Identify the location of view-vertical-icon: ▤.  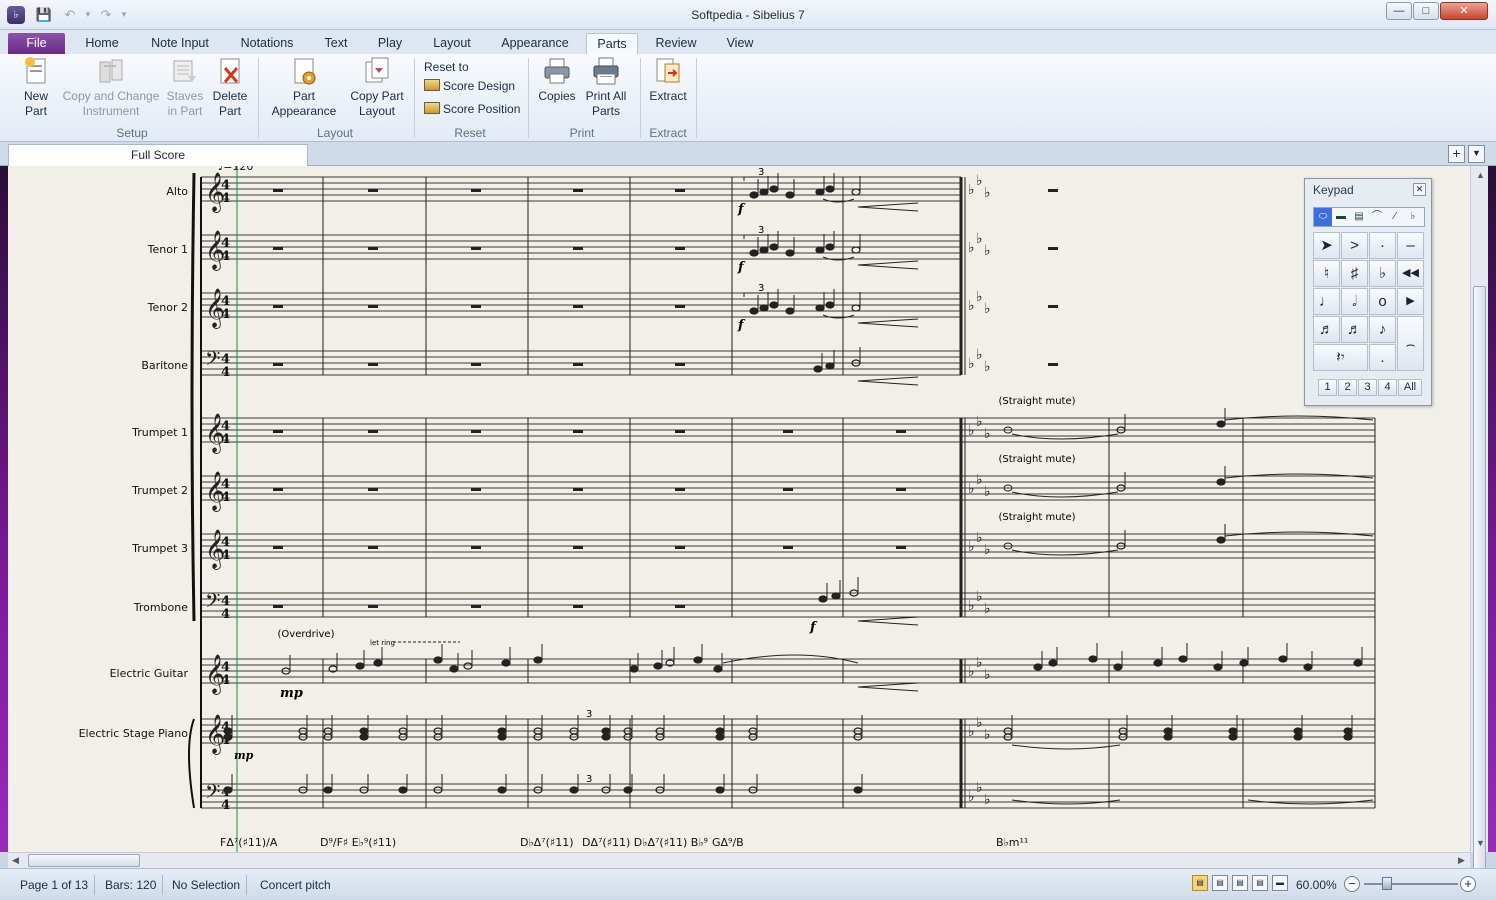
(1260, 883).